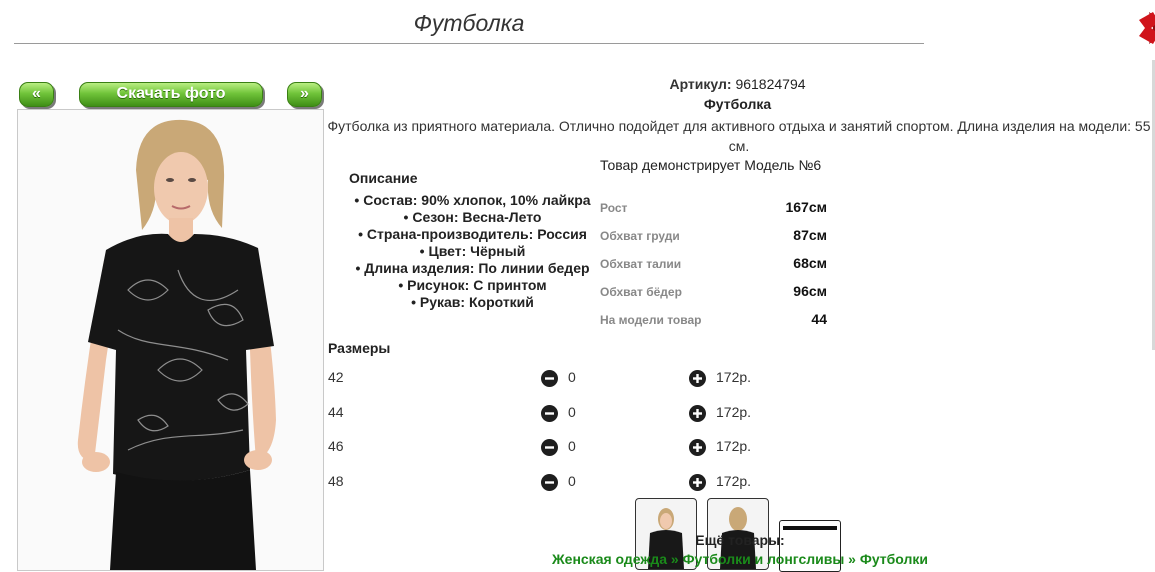 The height and width of the screenshot is (572, 1155). Describe the element at coordinates (711, 165) in the screenshot. I see `model-caption: Товар демонстрирует Модель №6` at that location.